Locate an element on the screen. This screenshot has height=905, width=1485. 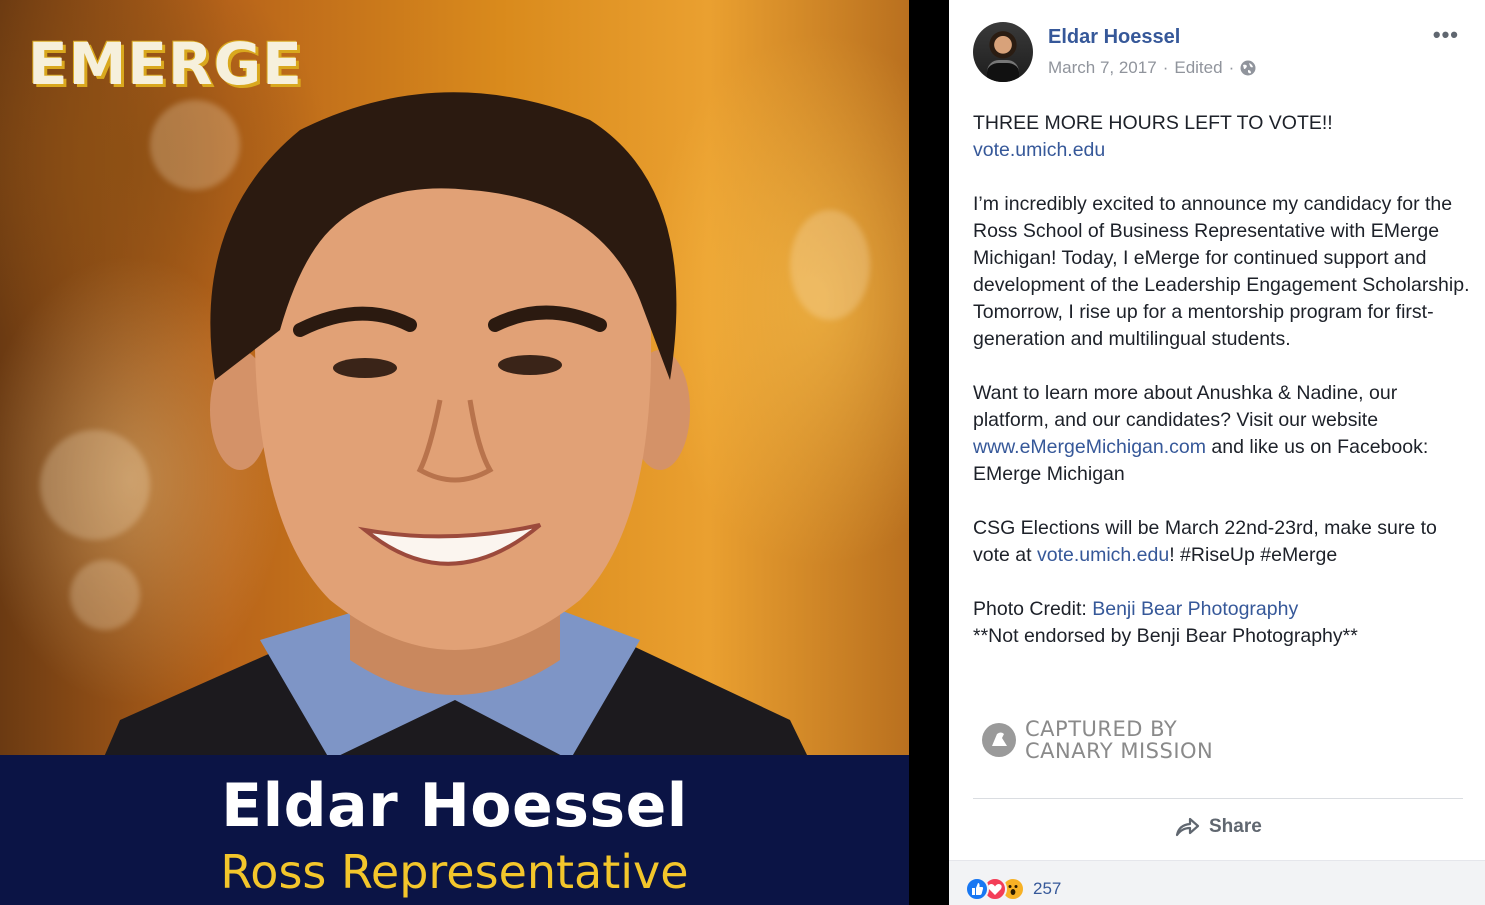
photographer-link: Benji Bear Photography is located at coordinates (1195, 609).